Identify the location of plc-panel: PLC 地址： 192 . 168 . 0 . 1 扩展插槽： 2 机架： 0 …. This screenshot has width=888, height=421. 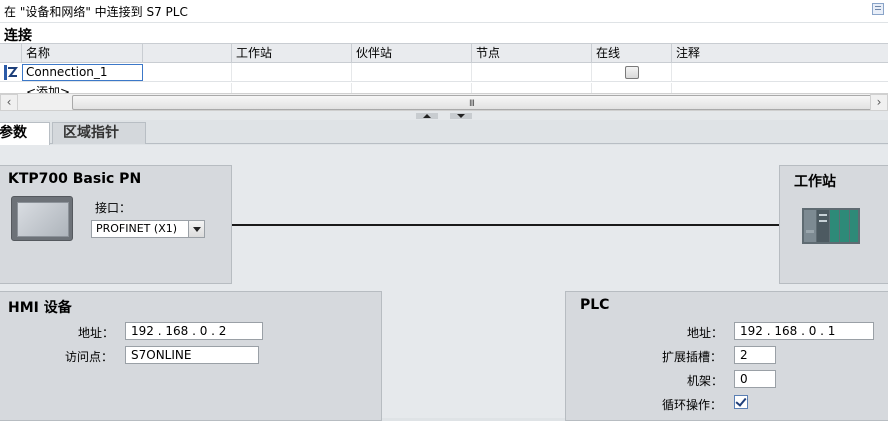
(726, 356).